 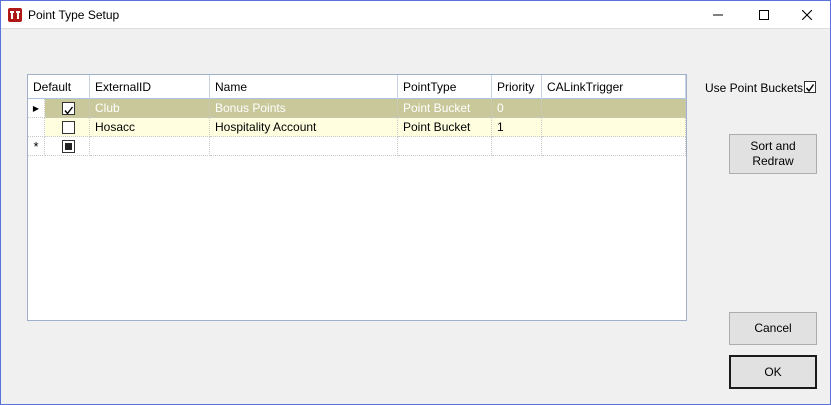 I want to click on use-point-buckets-option: Use Point Buckets, so click(x=760, y=88).